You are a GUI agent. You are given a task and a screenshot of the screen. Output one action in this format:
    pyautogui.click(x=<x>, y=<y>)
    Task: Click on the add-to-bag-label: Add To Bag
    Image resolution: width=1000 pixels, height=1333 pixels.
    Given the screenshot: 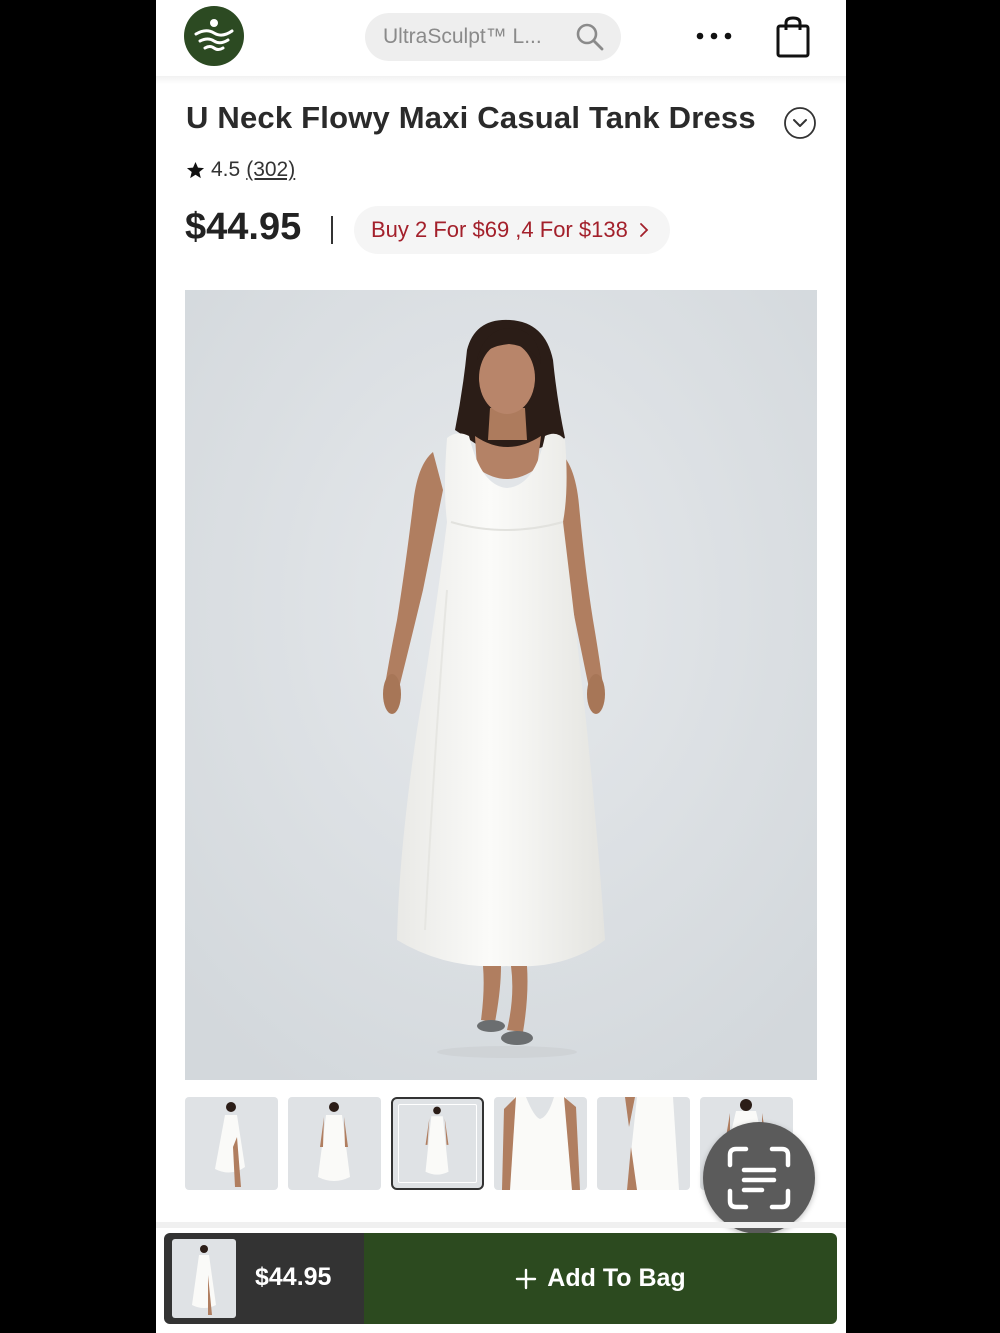 What is the action you would take?
    pyautogui.click(x=616, y=1278)
    